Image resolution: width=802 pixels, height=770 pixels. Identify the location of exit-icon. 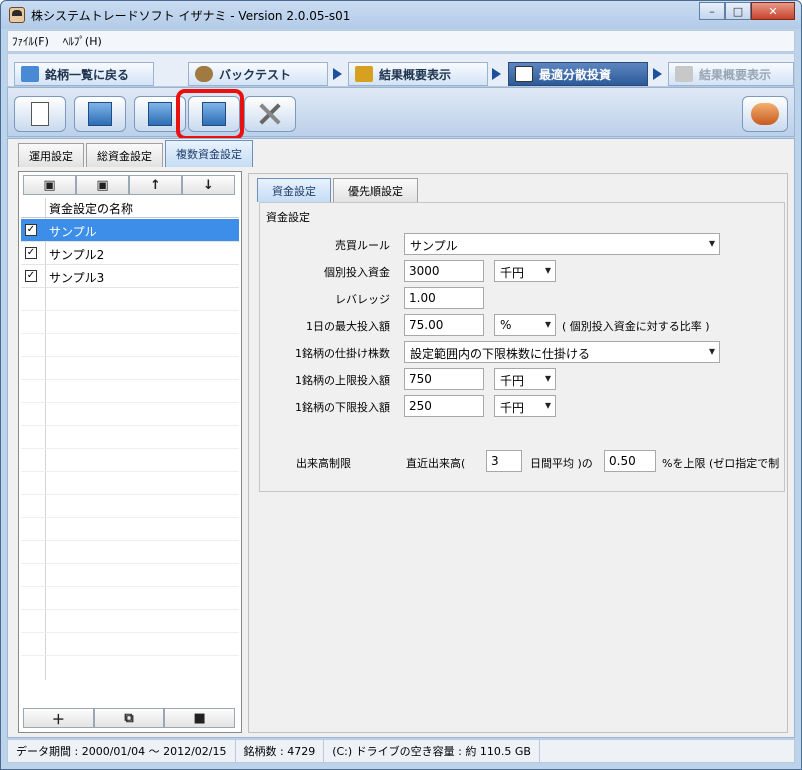
(765, 114).